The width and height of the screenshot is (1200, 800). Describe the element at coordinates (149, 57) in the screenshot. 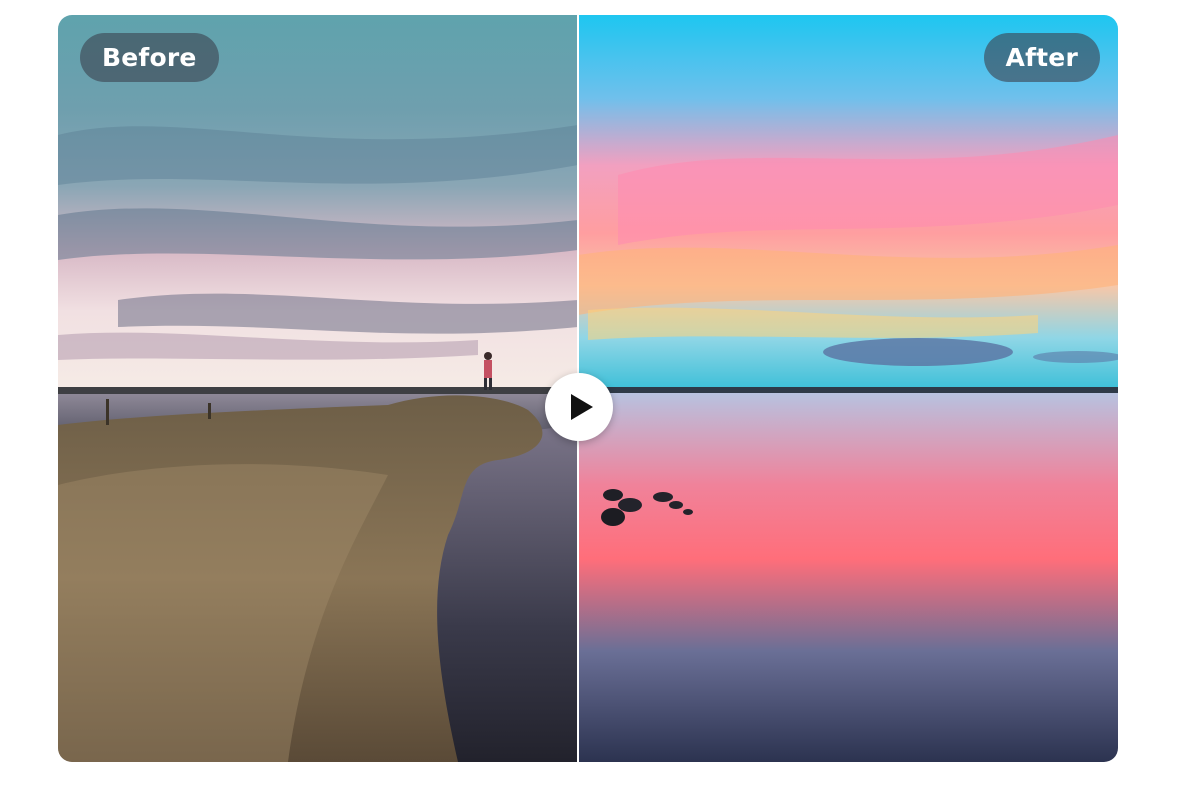

I see `before-label: Before` at that location.